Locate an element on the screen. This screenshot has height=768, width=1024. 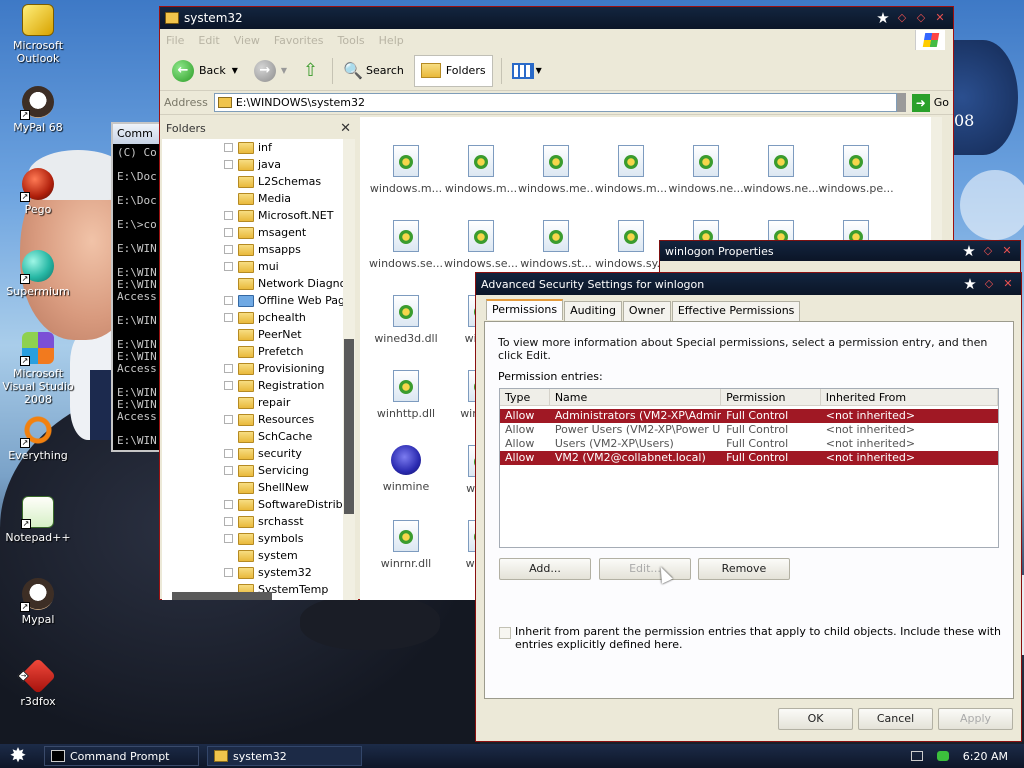
desktop-icon: ↗ Pego is located at coordinates (38, 192).